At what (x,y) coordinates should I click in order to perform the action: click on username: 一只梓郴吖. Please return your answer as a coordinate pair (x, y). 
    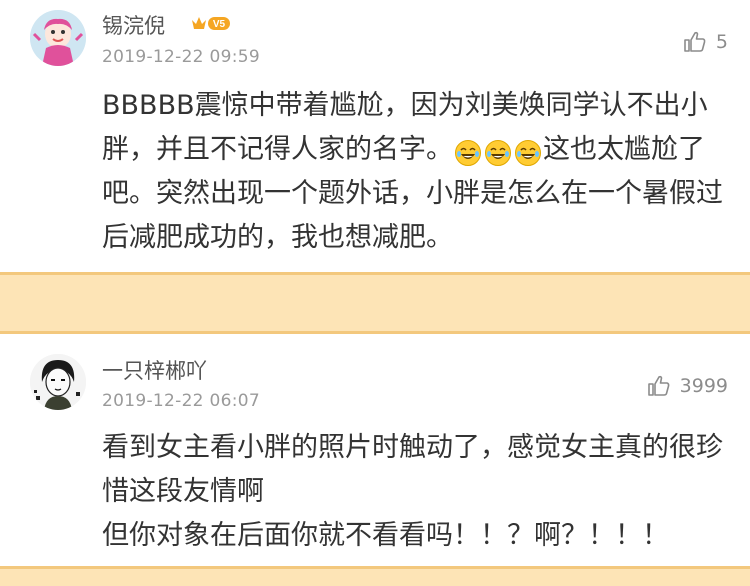
    Looking at the image, I should click on (154, 370).